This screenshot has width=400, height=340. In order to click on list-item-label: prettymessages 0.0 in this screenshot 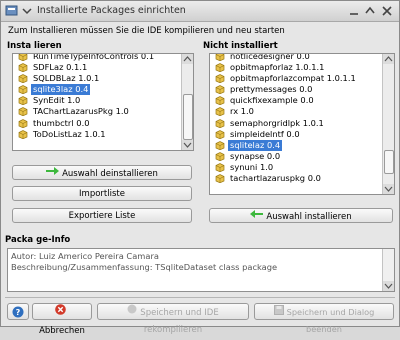, I will do `click(271, 89)`.